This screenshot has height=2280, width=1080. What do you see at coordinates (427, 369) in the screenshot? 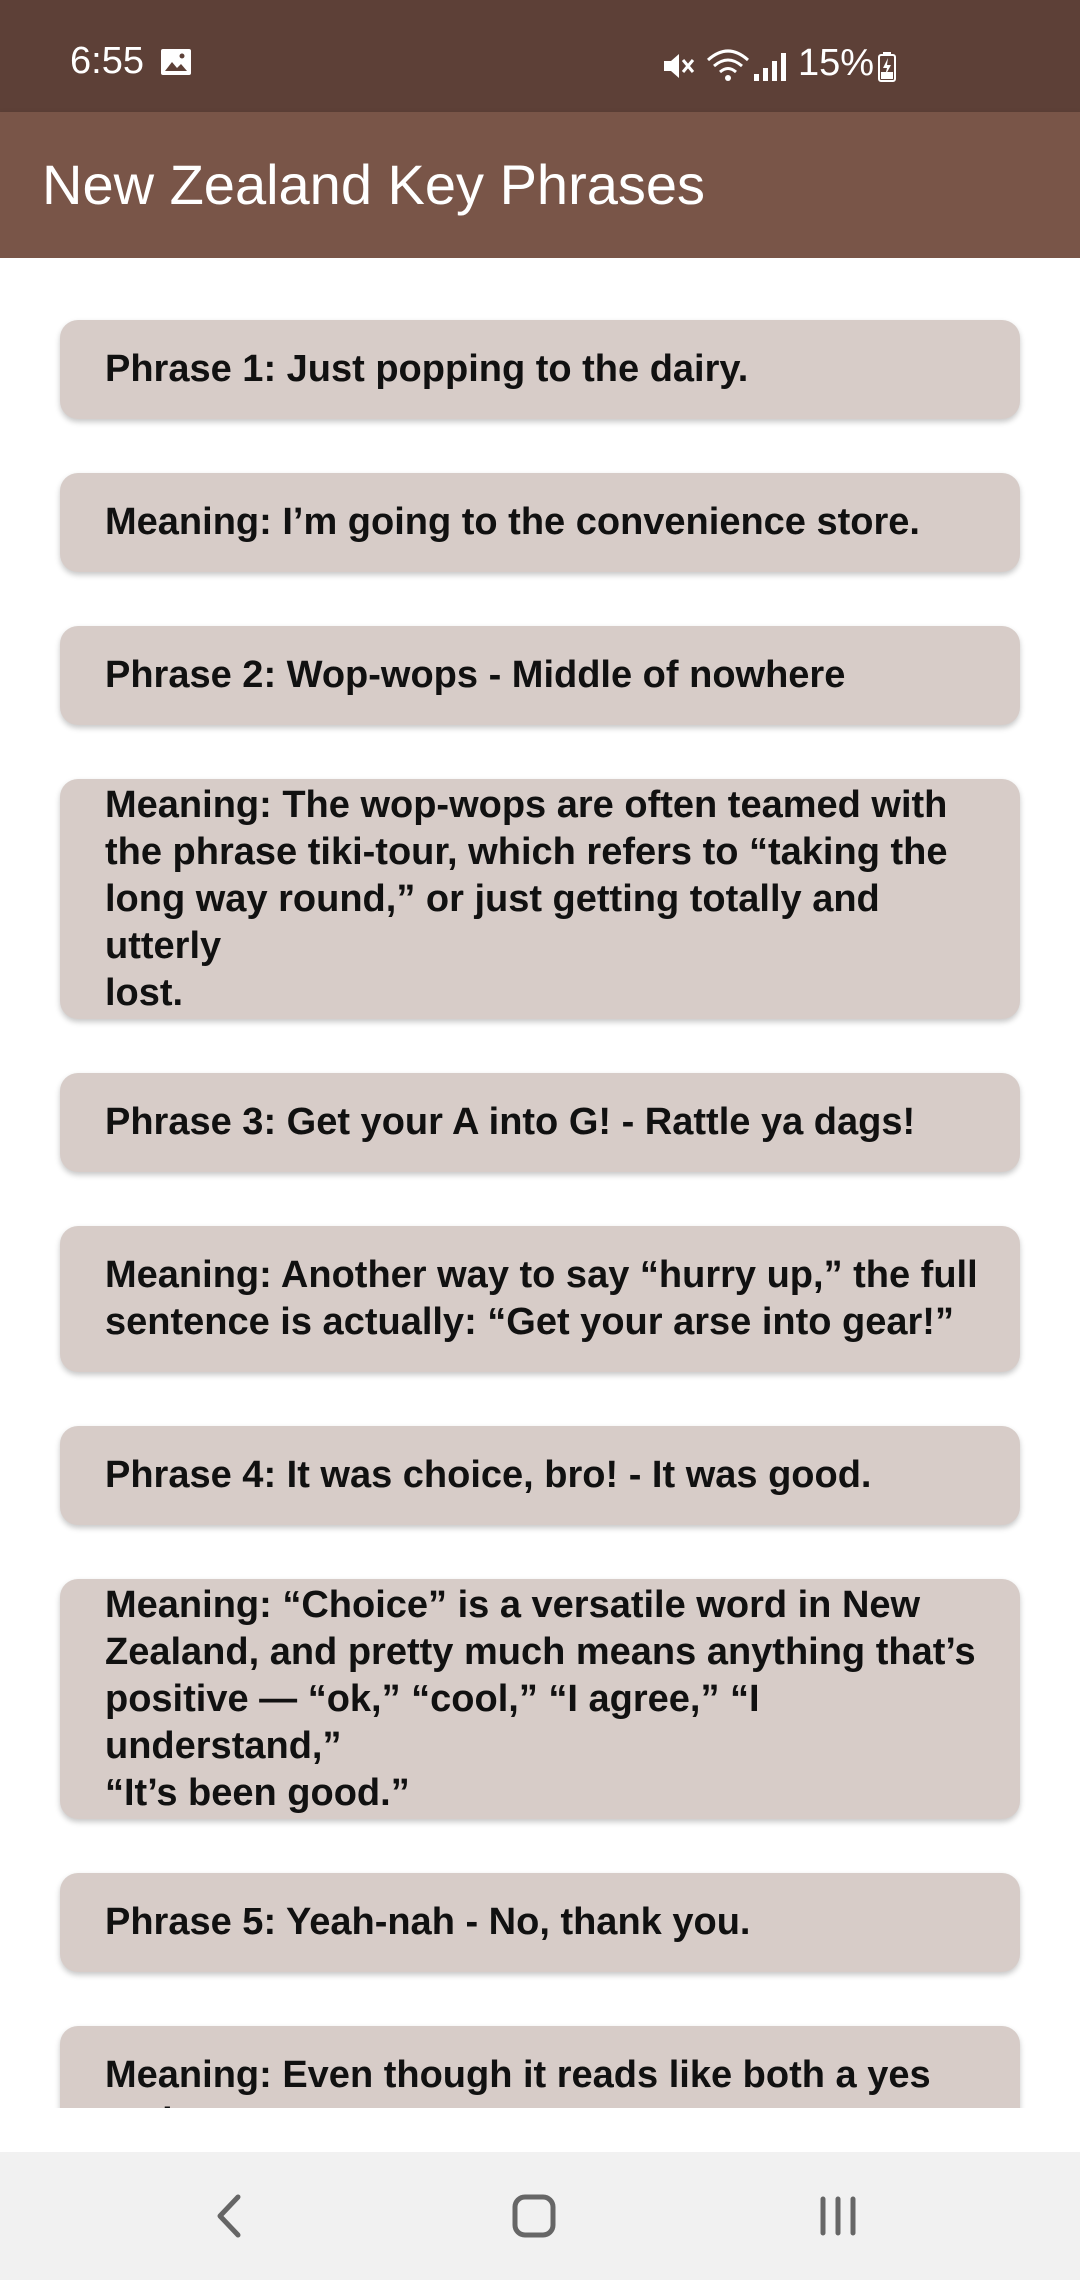
I see `phrase-text: Phrase 1: Just popping to the dairy.` at bounding box center [427, 369].